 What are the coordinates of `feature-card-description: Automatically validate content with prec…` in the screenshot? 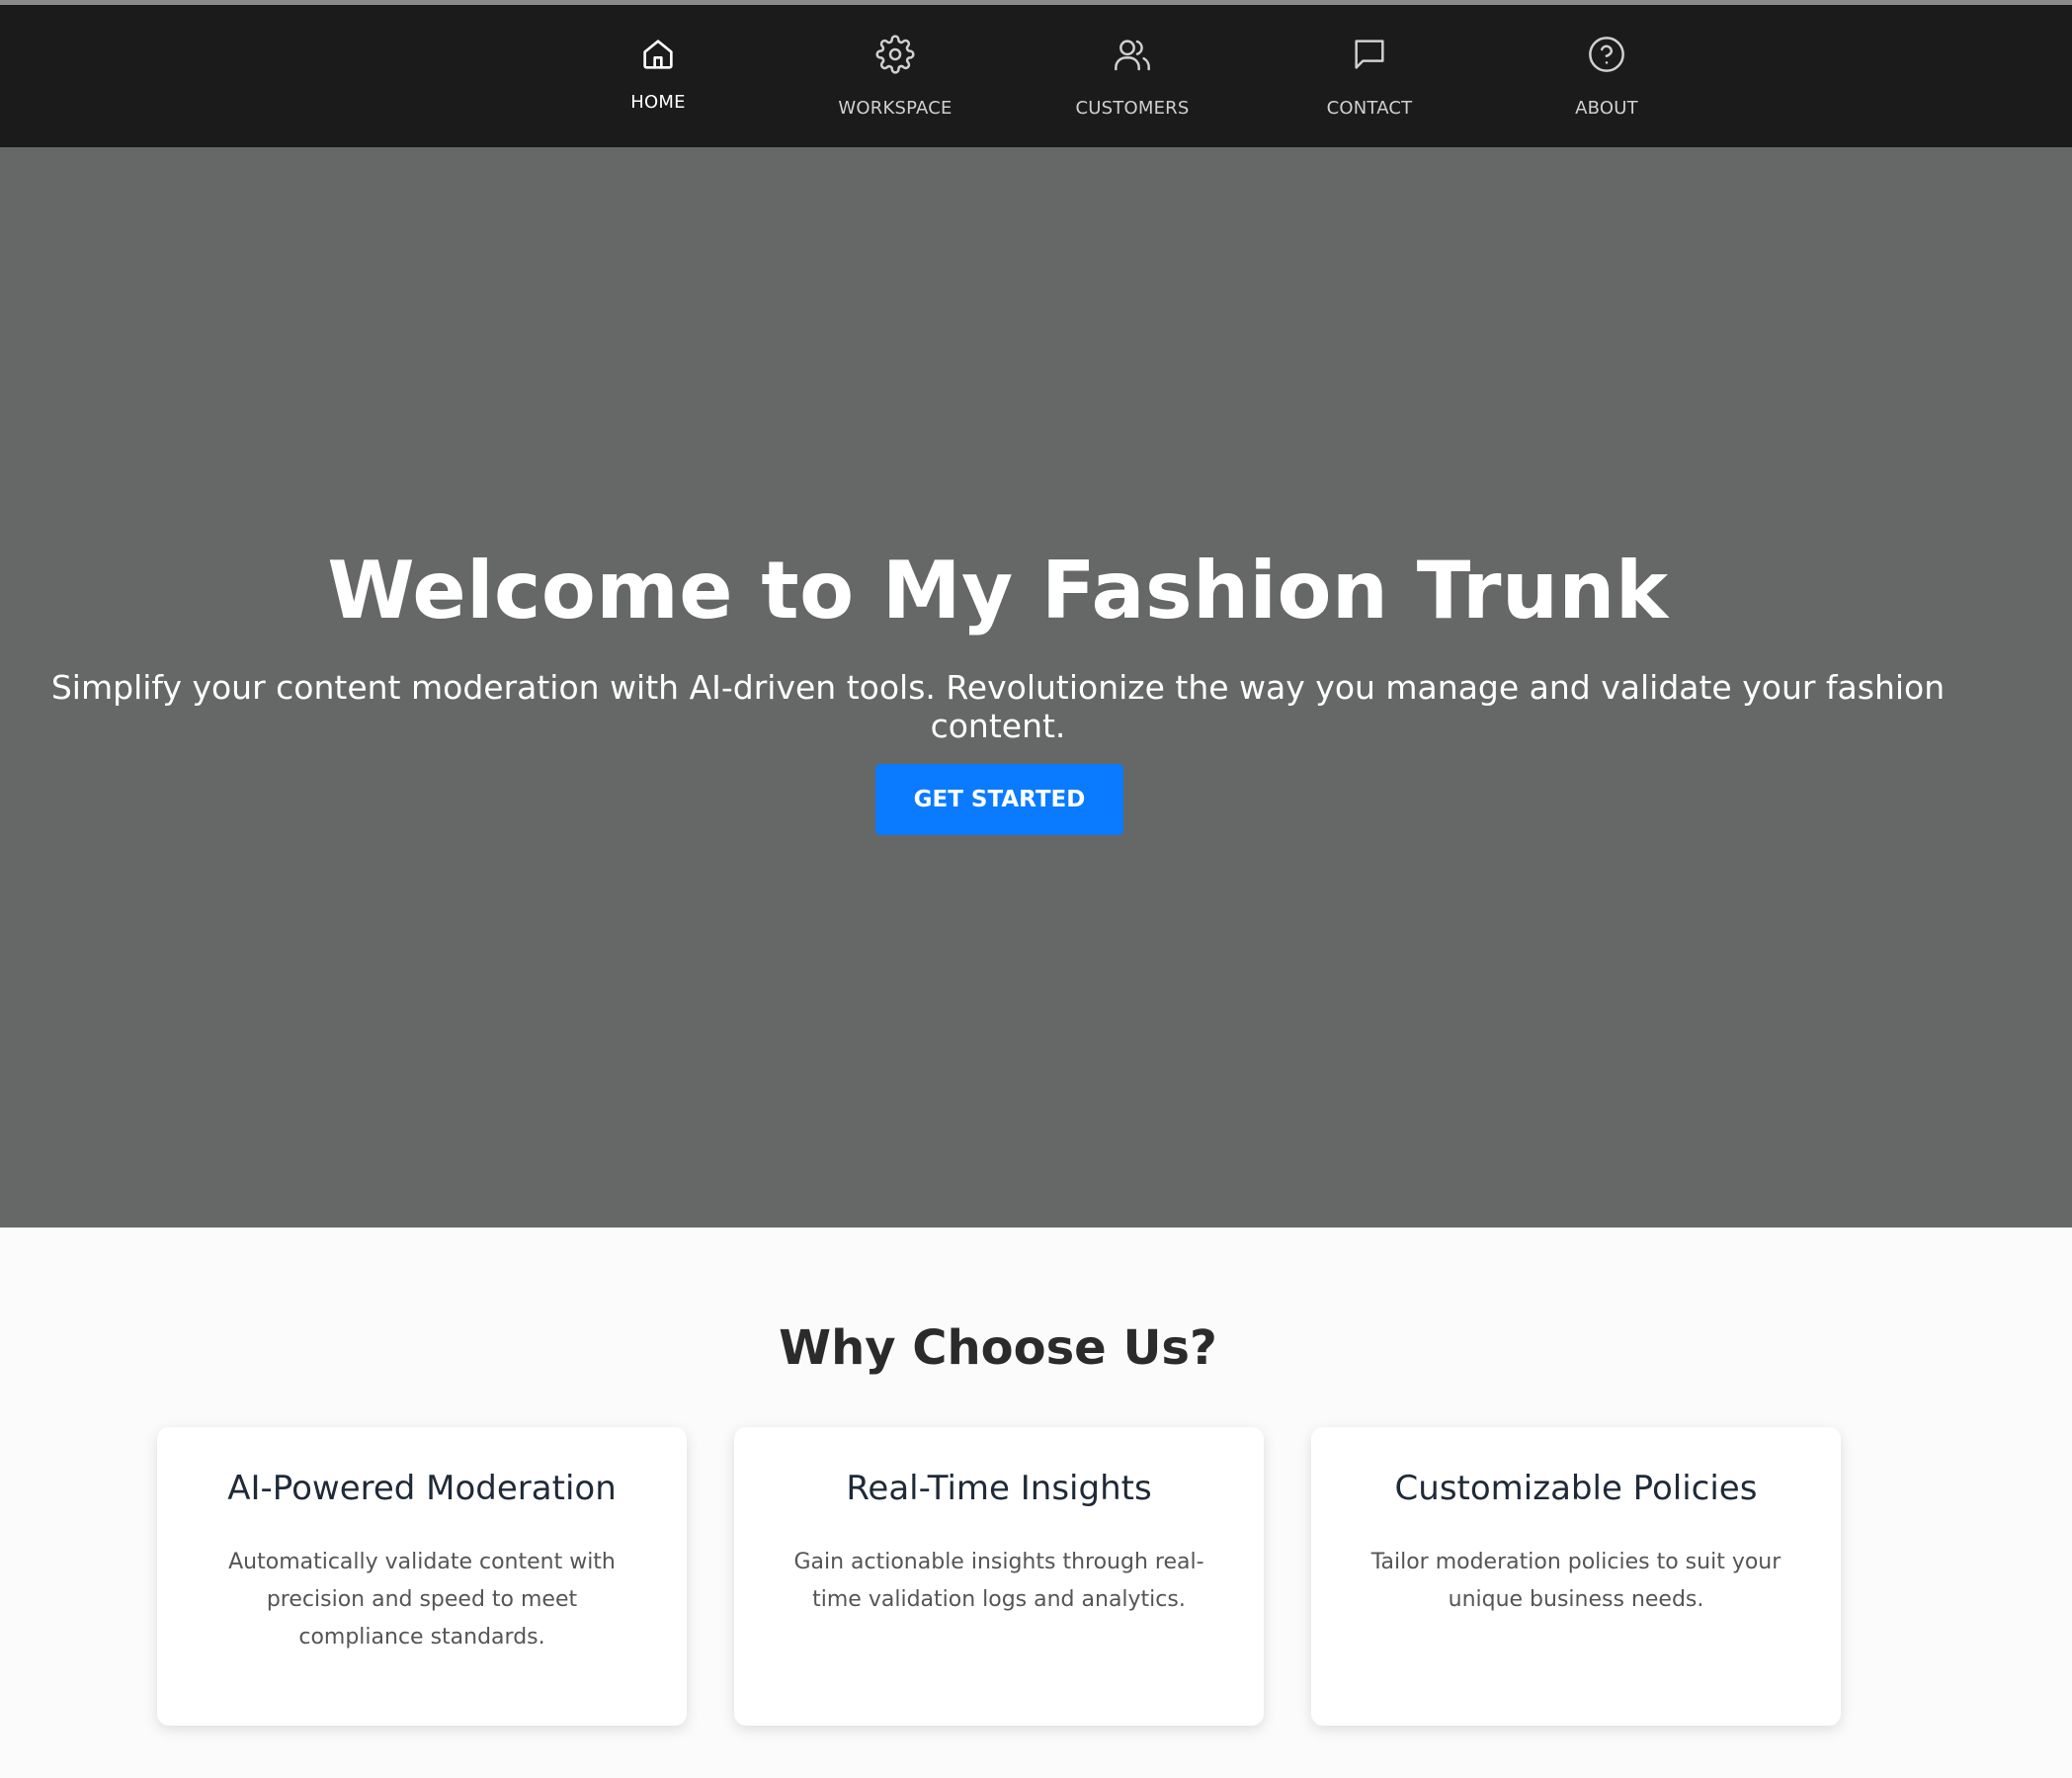 It's located at (422, 1600).